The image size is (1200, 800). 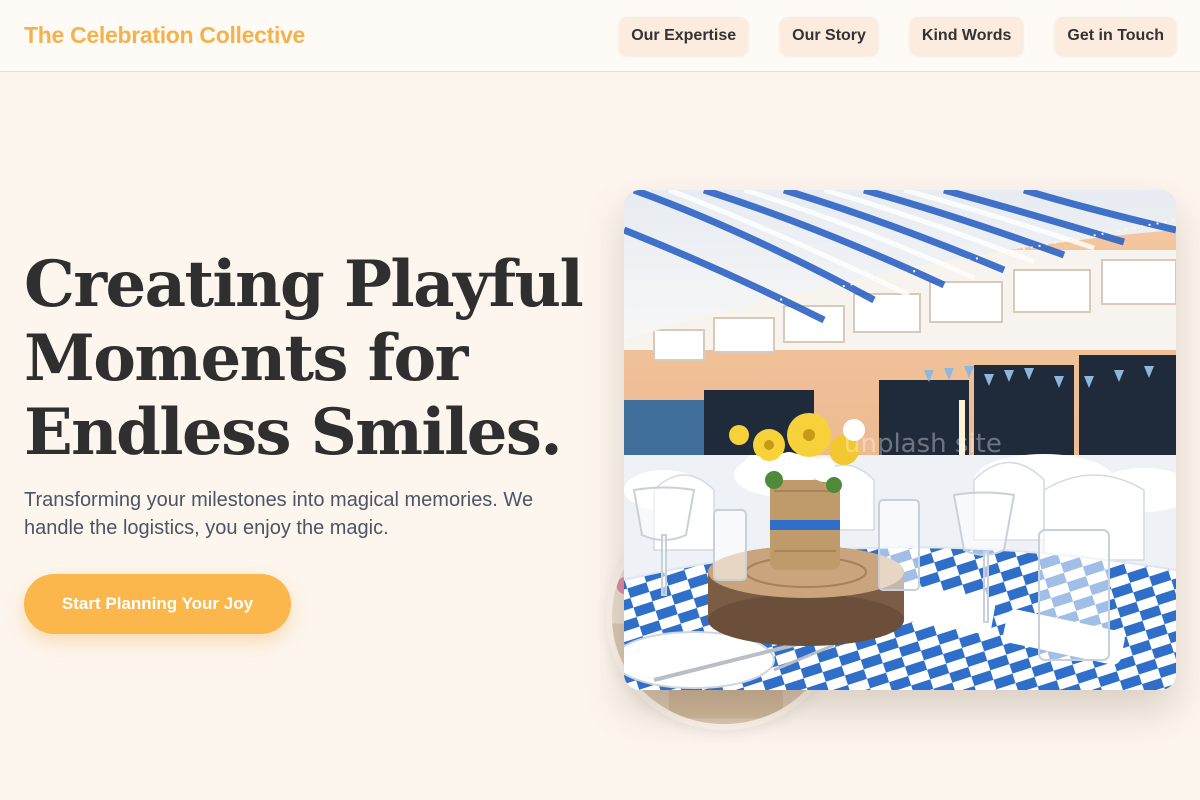 I want to click on nav-link-our-story: Our Story, so click(x=829, y=35).